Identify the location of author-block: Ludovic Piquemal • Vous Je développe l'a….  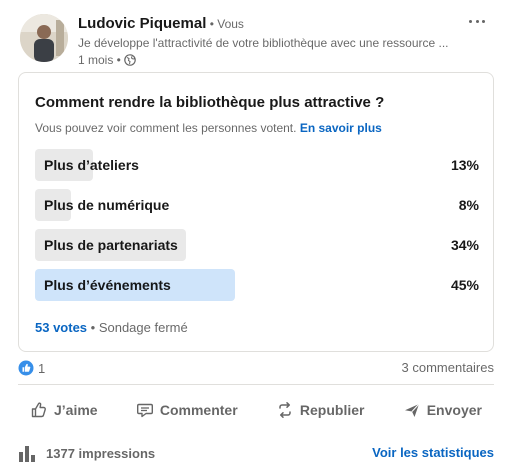
(268, 41).